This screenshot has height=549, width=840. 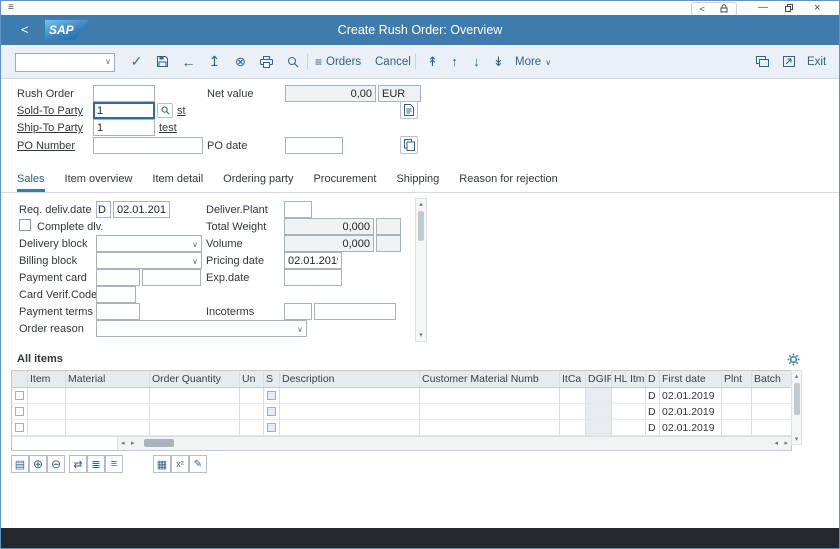 What do you see at coordinates (737, 379) in the screenshot?
I see `col-header-plnt: Plnt` at bounding box center [737, 379].